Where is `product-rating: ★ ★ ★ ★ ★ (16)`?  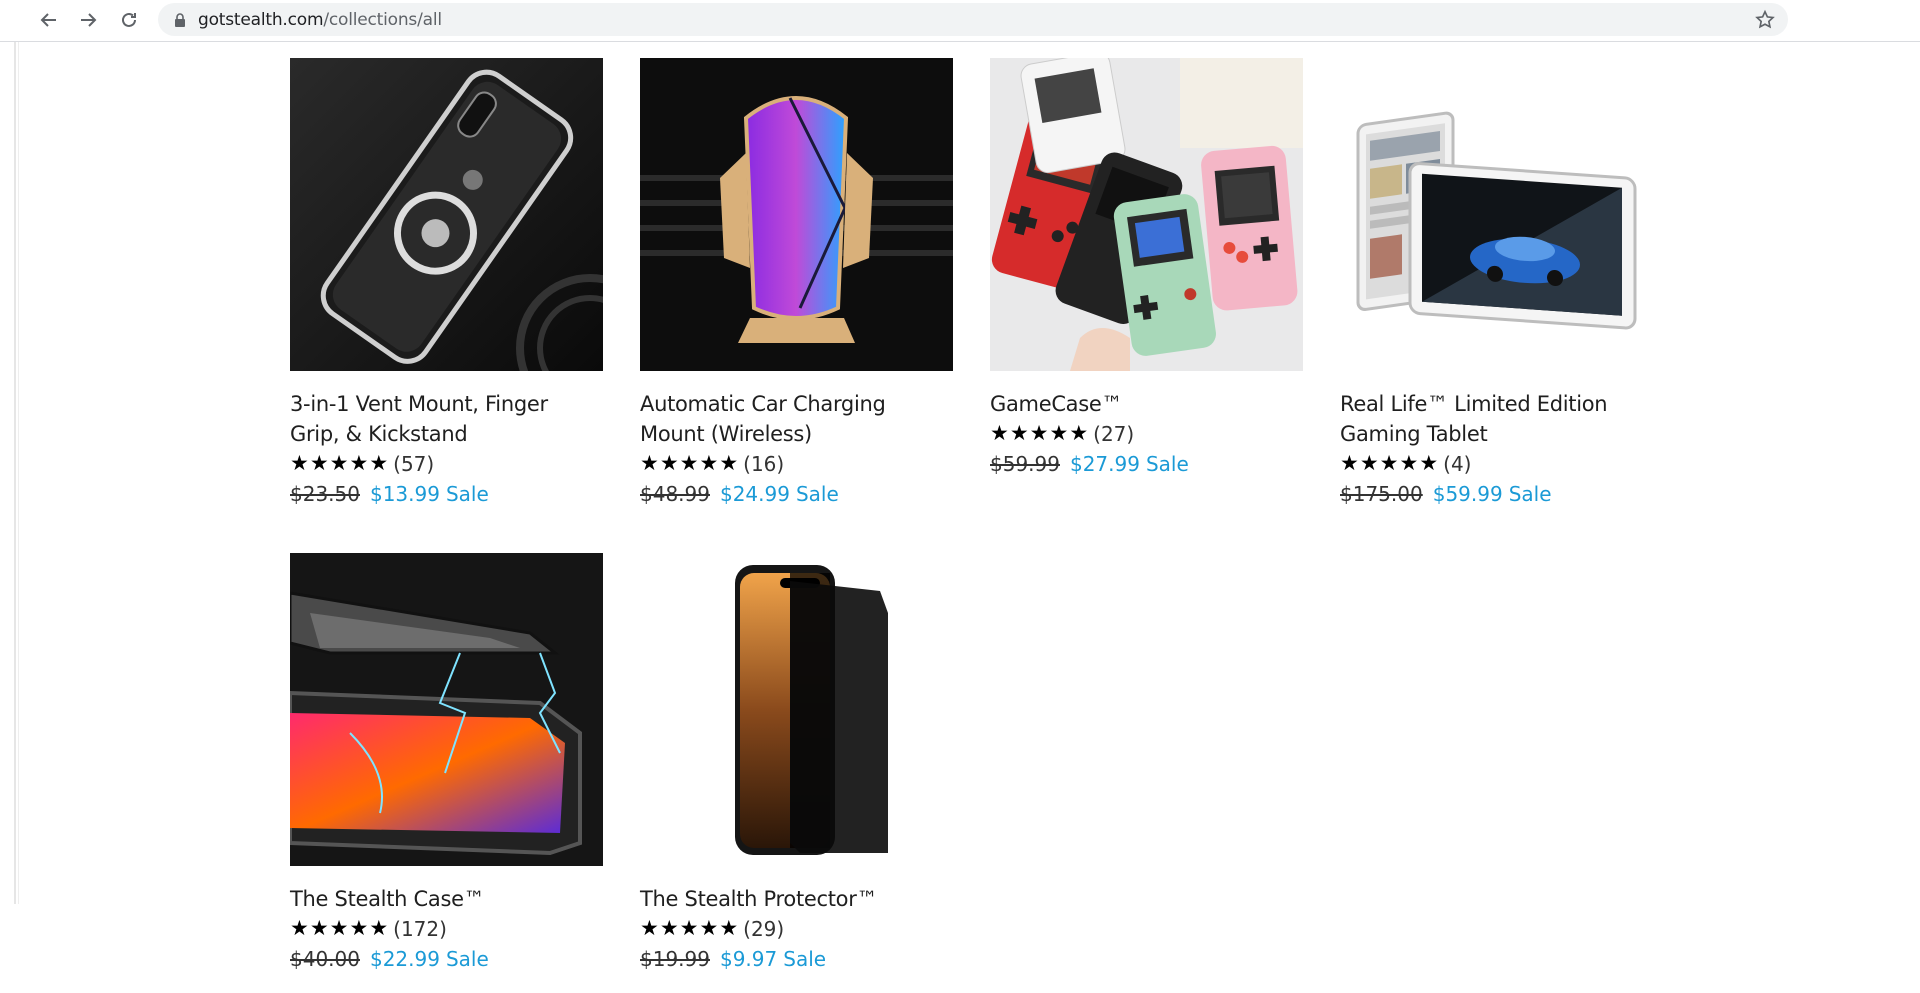 product-rating: ★ ★ ★ ★ ★ (16) is located at coordinates (796, 464).